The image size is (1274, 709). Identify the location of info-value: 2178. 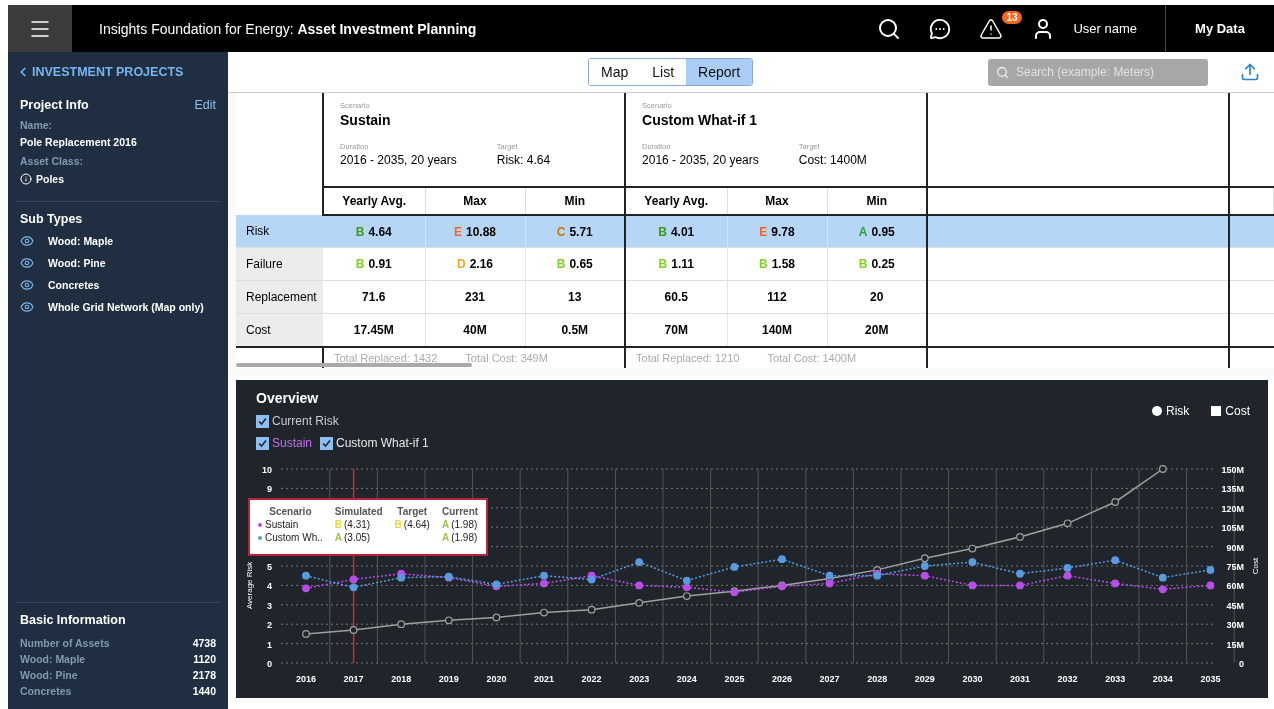
(204, 675).